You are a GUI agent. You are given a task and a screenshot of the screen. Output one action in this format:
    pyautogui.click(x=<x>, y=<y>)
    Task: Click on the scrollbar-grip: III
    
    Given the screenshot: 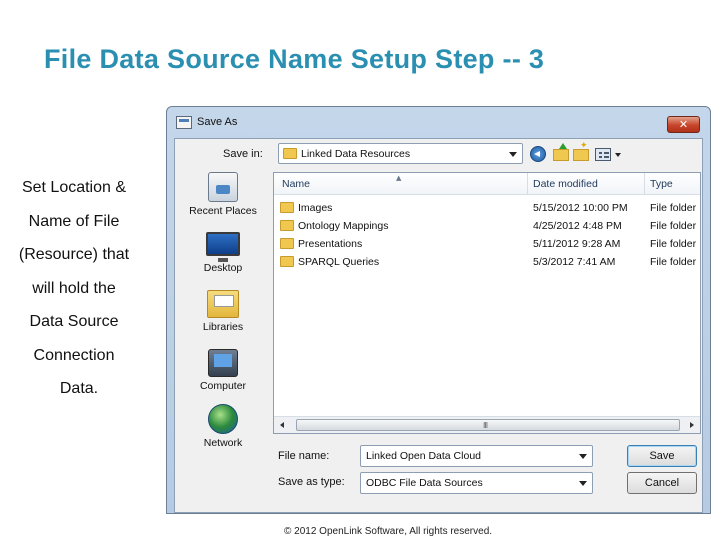 What is the action you would take?
    pyautogui.click(x=485, y=425)
    